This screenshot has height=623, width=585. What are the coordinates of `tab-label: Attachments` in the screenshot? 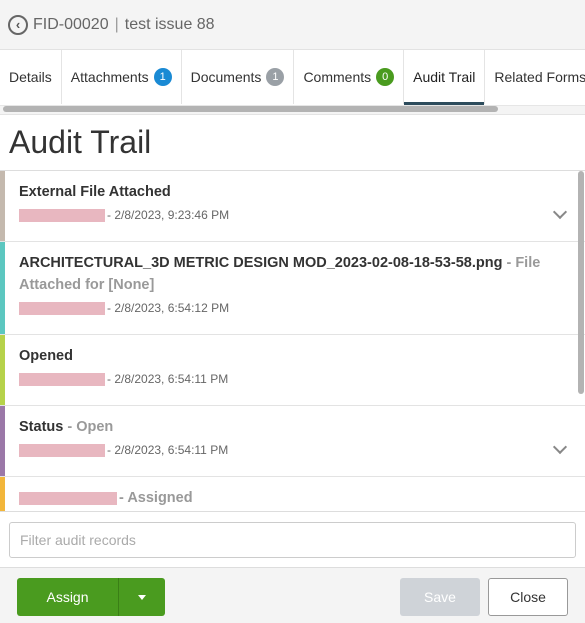 It's located at (109, 77).